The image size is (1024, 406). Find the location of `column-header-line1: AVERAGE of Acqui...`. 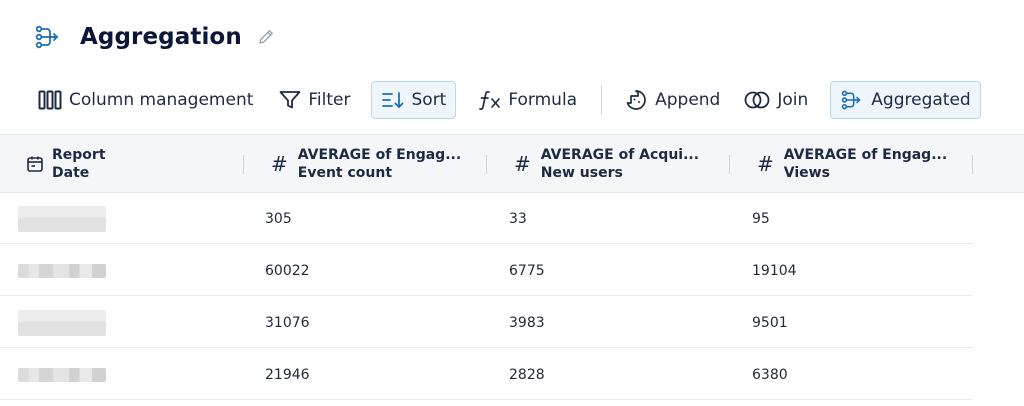

column-header-line1: AVERAGE of Acqui... is located at coordinates (620, 155).